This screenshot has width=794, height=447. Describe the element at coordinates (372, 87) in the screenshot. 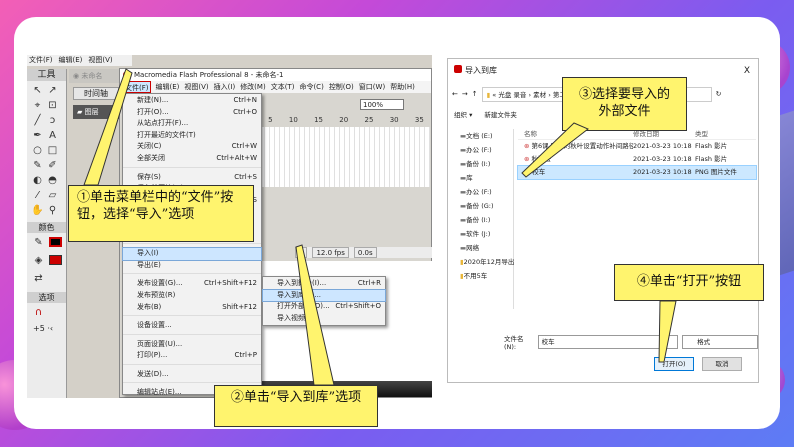

I see `inner-menu-window: 窗口(W)` at that location.